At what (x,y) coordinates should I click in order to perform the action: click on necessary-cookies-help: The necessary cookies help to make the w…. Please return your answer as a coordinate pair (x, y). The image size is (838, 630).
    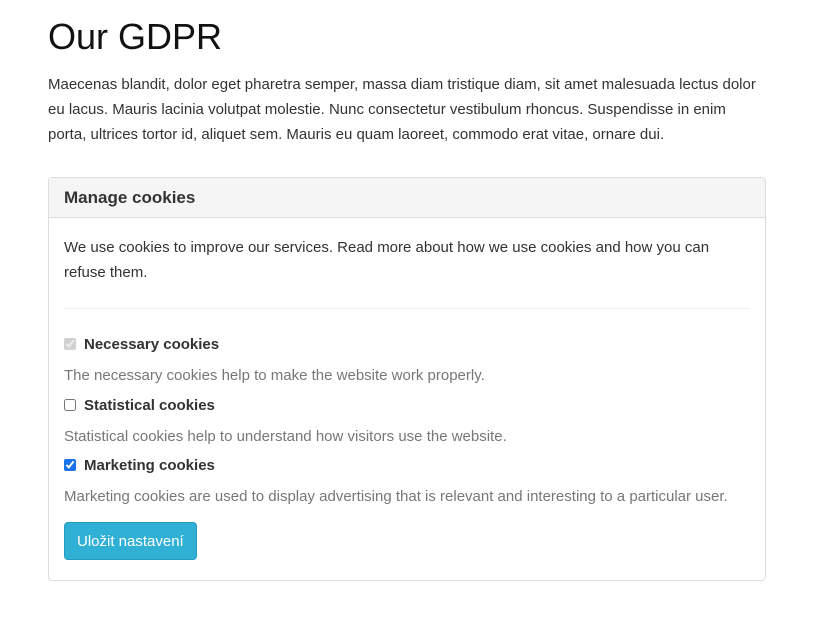
    Looking at the image, I should click on (274, 375).